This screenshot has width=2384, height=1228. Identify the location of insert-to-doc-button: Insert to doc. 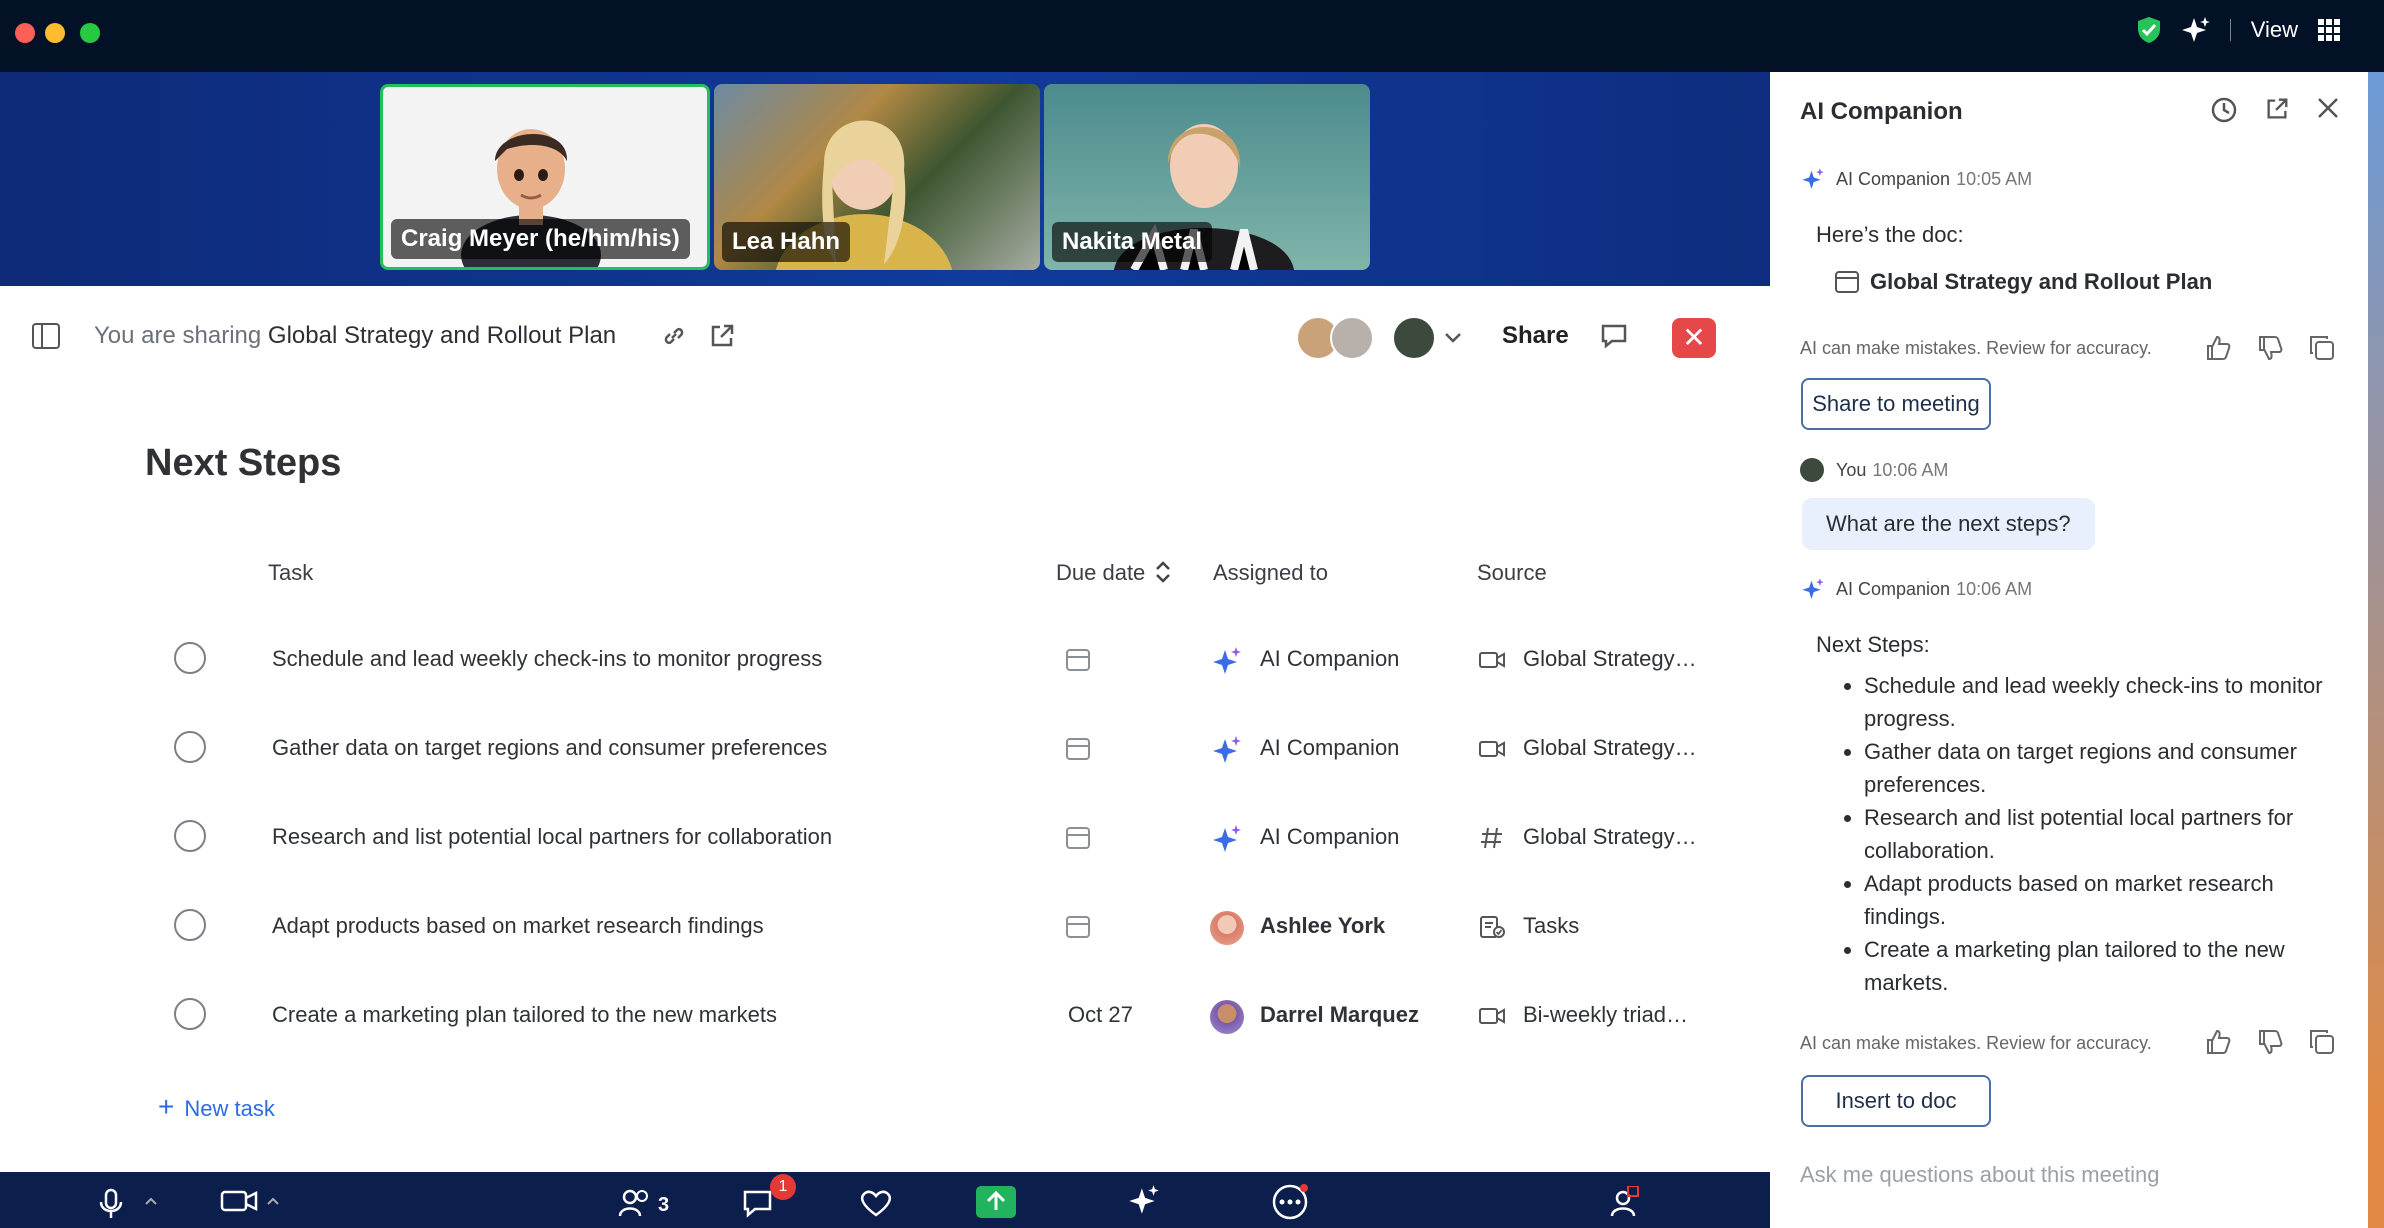
(1896, 1101).